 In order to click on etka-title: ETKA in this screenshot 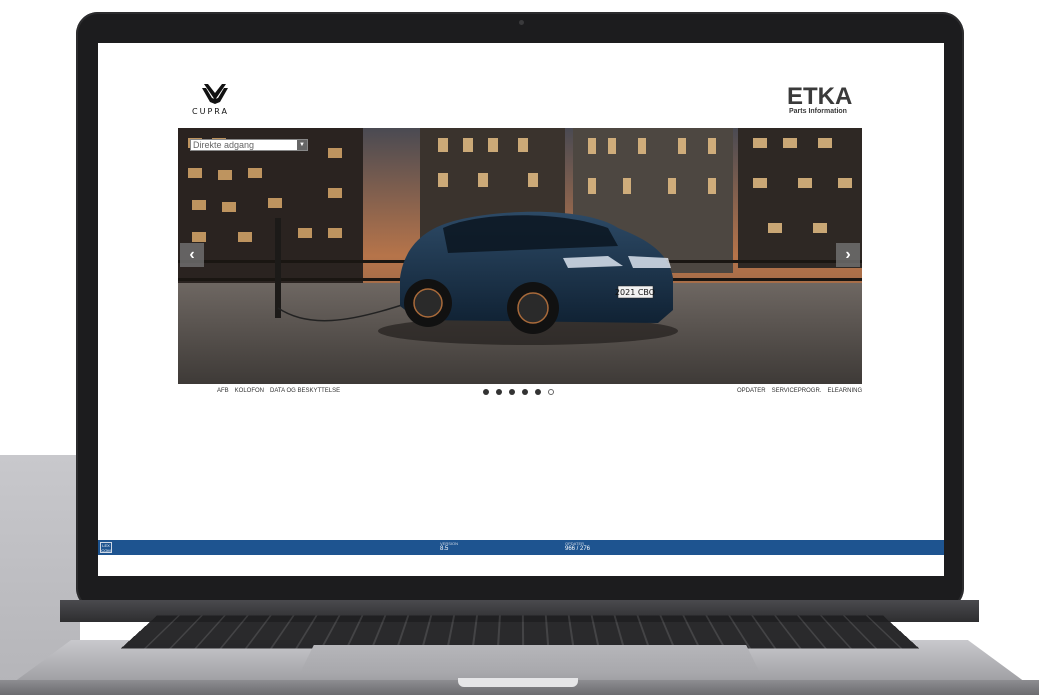, I will do `click(820, 96)`.